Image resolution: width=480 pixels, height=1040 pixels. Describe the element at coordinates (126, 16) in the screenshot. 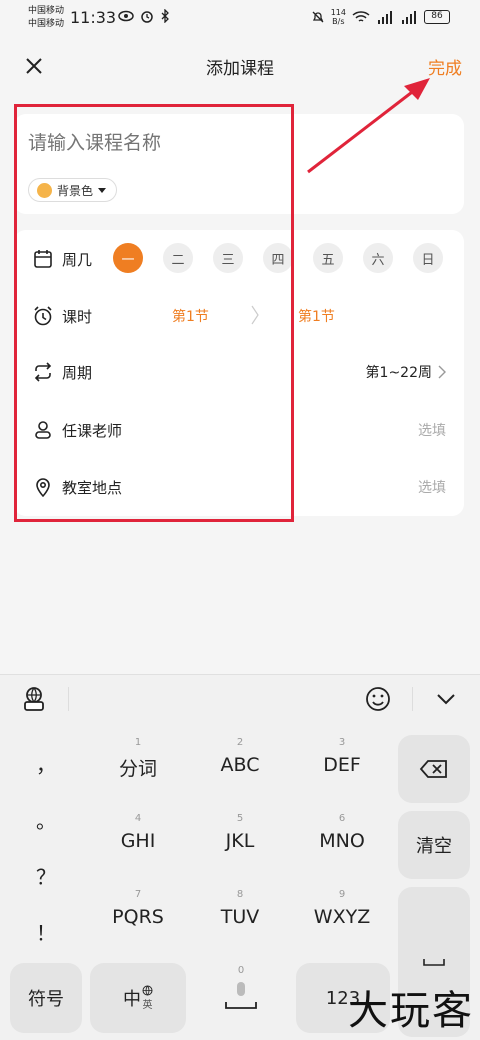

I see `eye-icon` at that location.